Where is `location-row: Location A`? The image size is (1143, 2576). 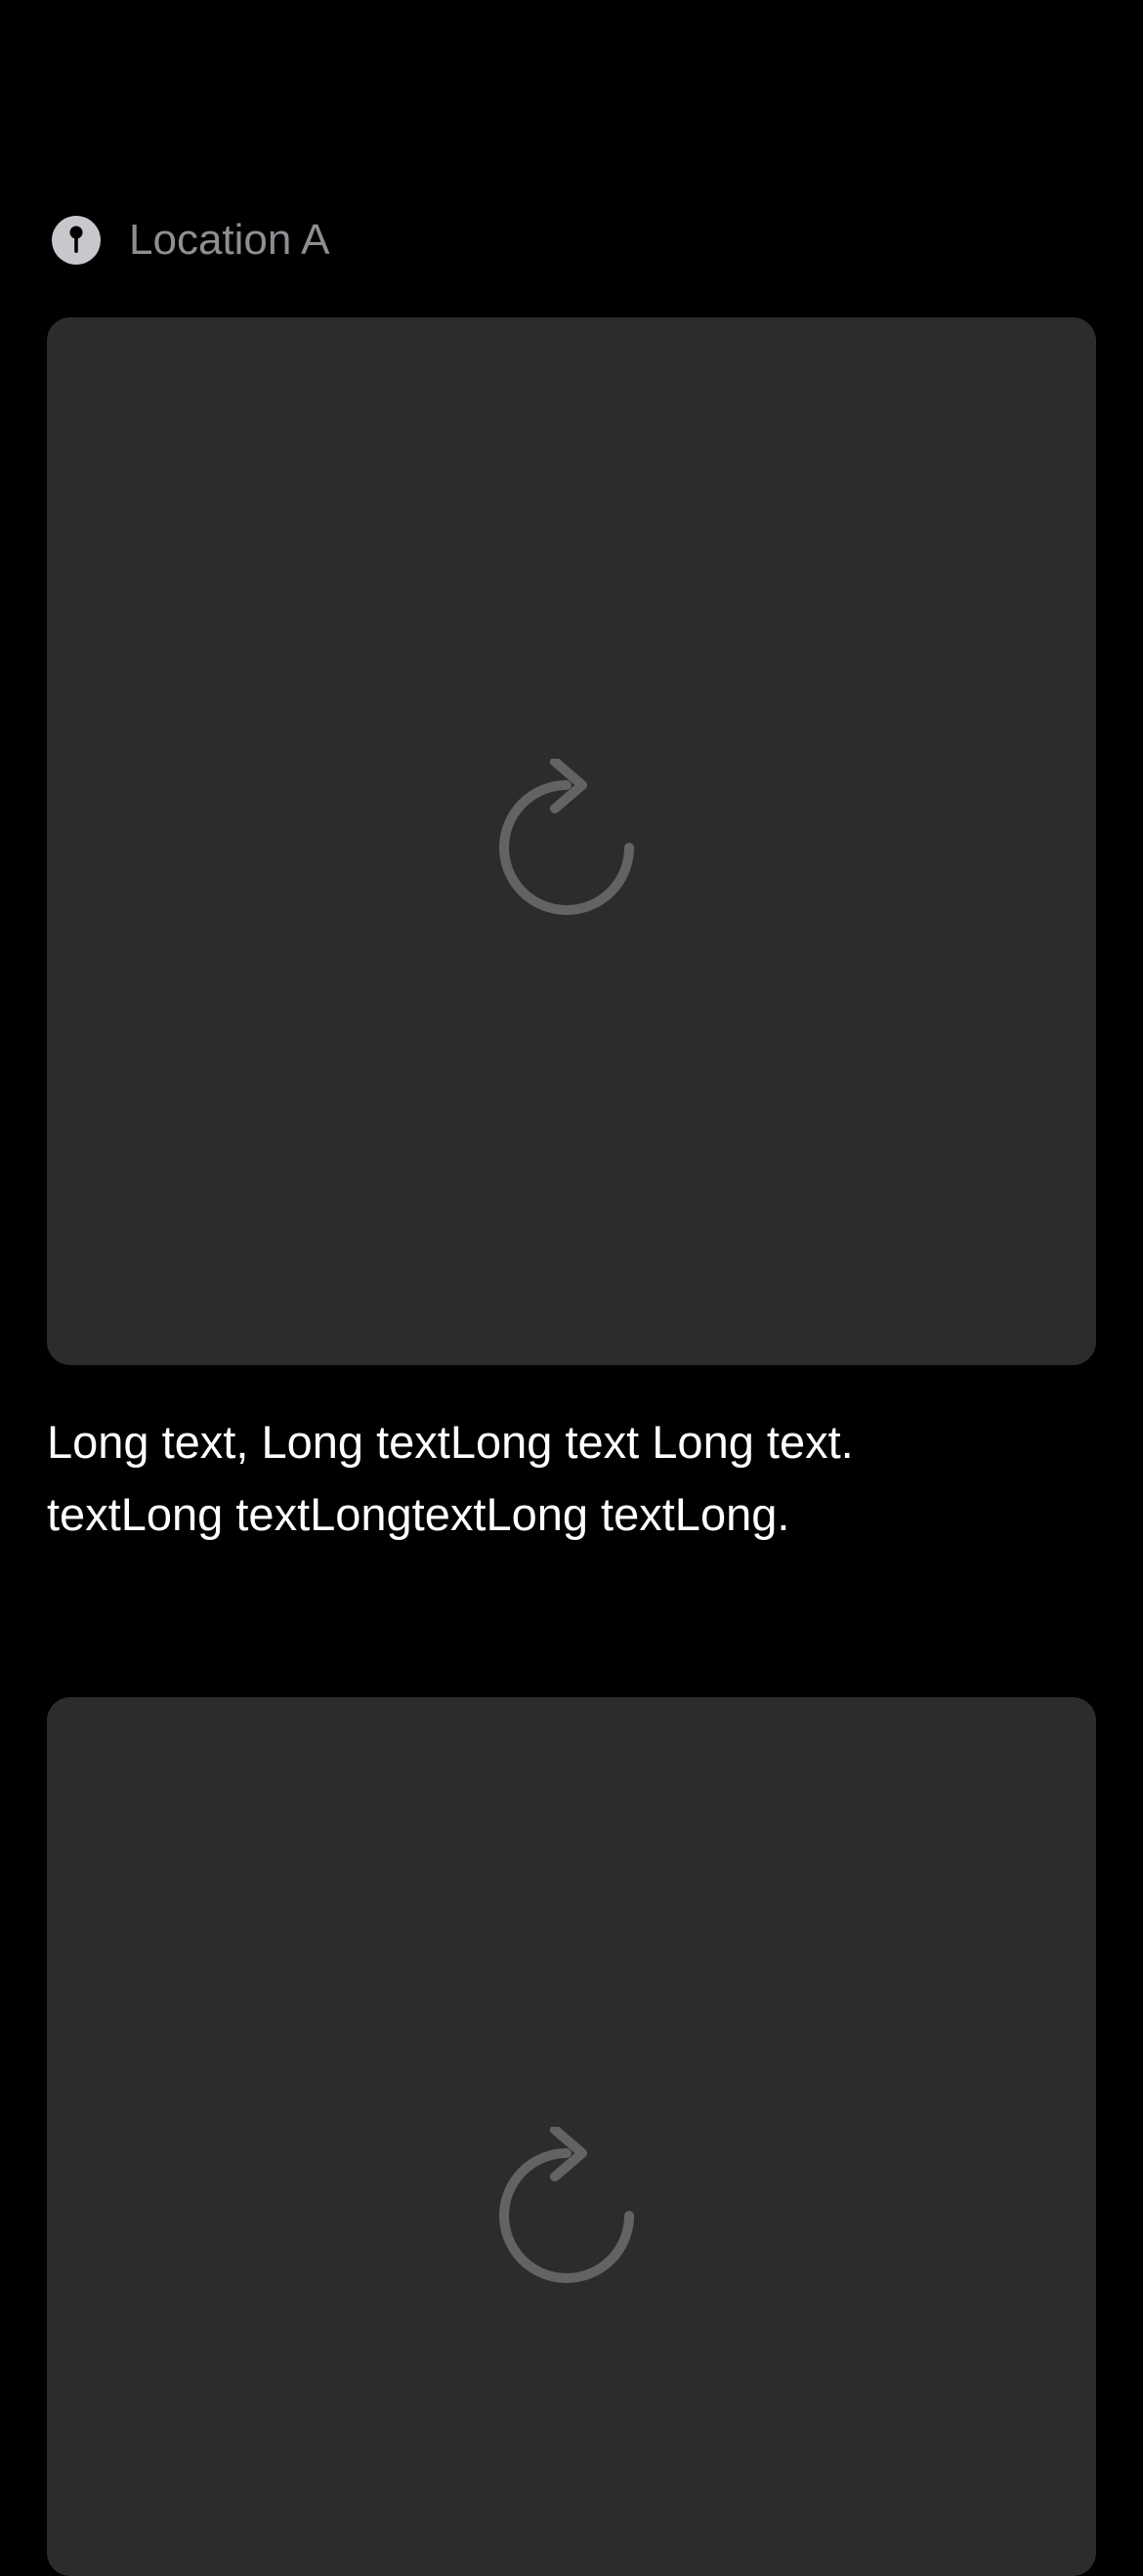
location-row: Location A is located at coordinates (190, 240).